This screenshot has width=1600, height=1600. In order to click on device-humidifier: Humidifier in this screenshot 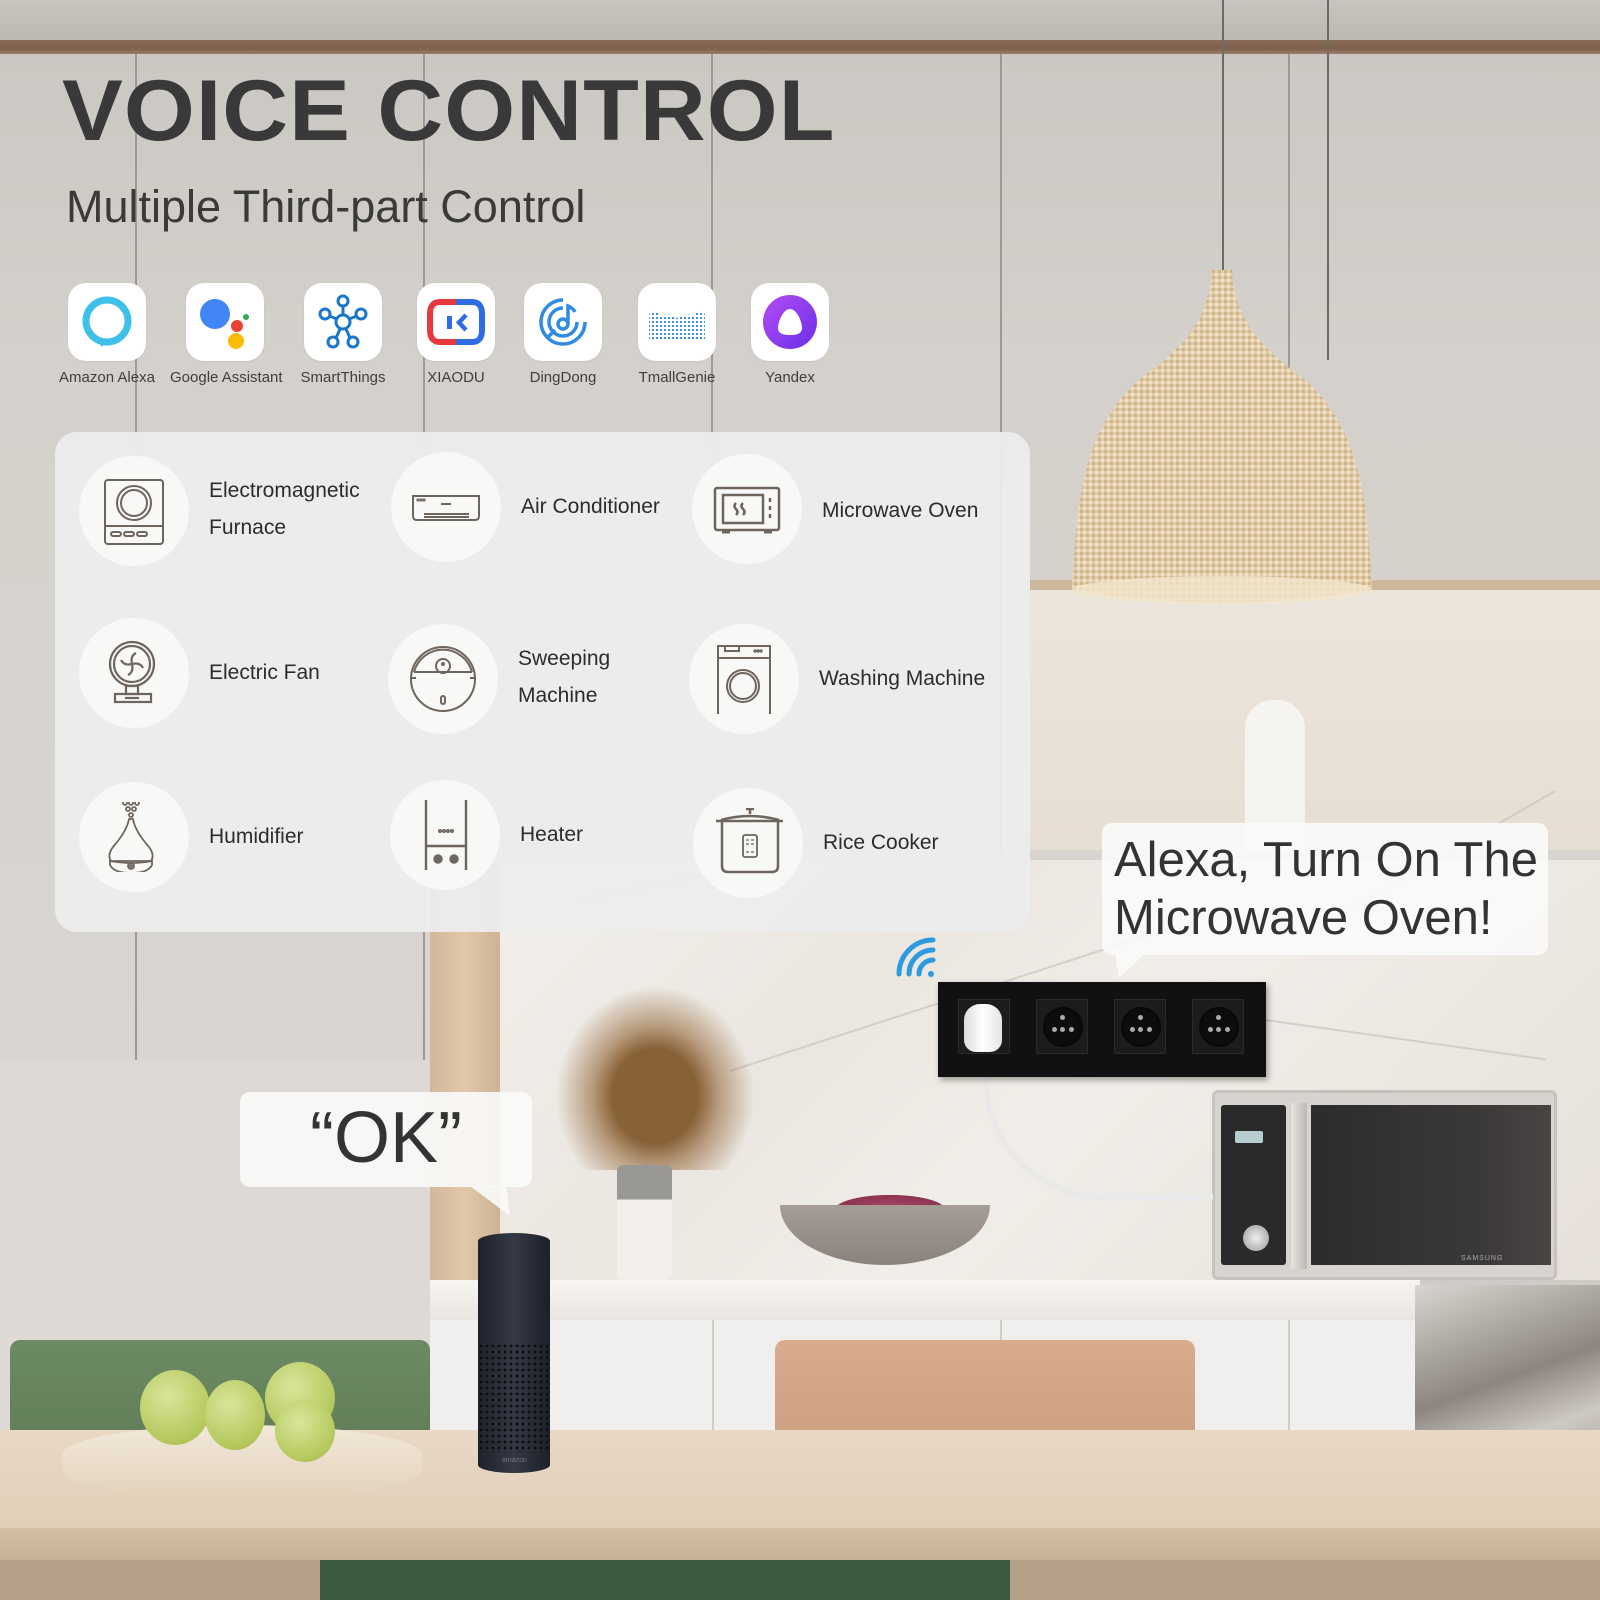, I will do `click(229, 837)`.